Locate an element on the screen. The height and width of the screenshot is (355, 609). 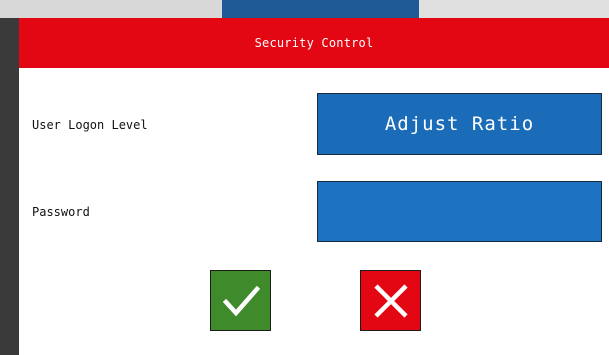
password-field is located at coordinates (459, 211).